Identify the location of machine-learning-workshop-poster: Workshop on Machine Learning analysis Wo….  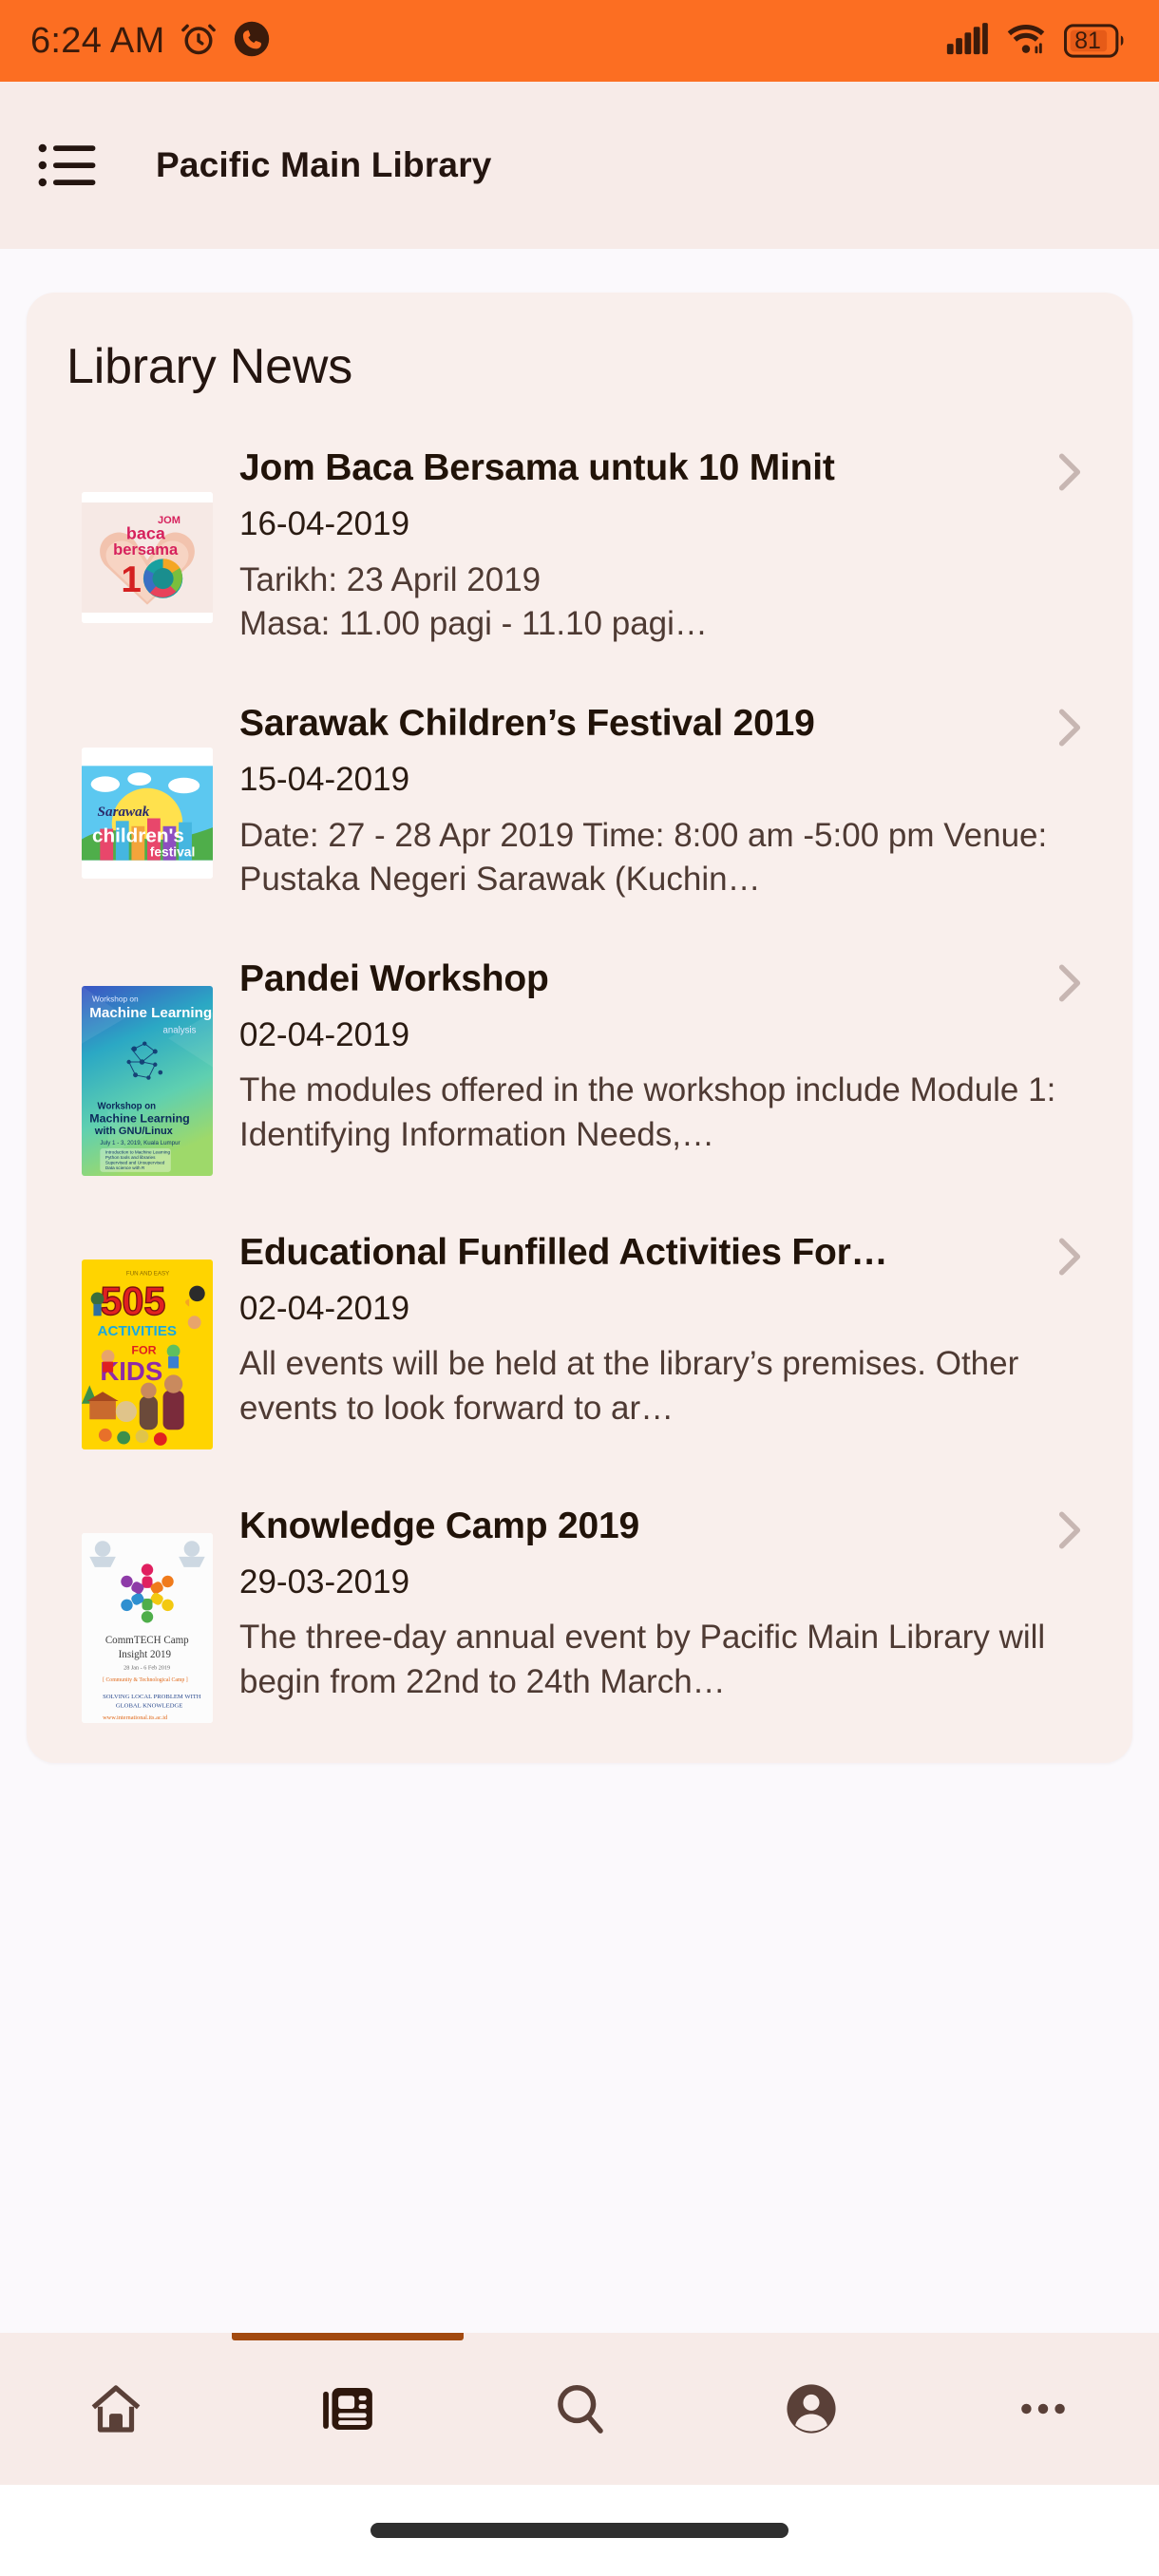
(147, 1080).